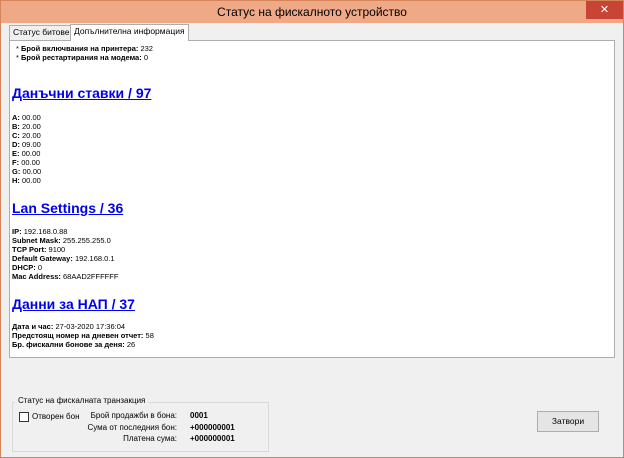 The height and width of the screenshot is (458, 624). Describe the element at coordinates (45, 231) in the screenshot. I see `lan-value: 192.168.0.88` at that location.